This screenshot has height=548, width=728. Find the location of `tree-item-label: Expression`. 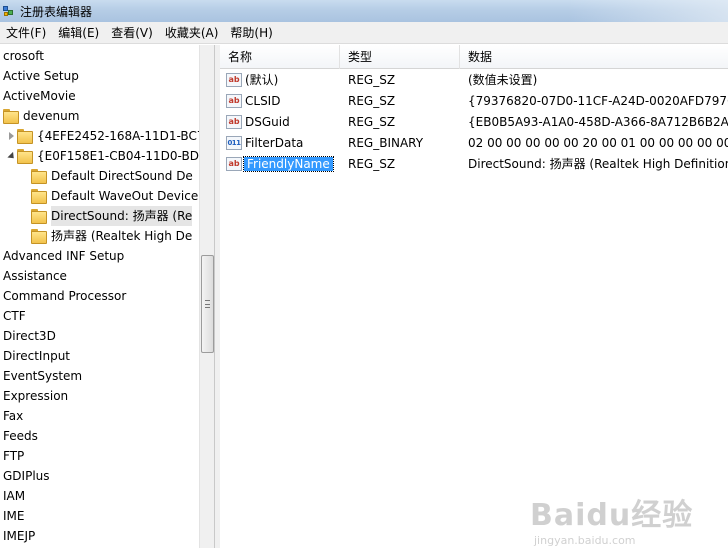

tree-item-label: Expression is located at coordinates (36, 396).